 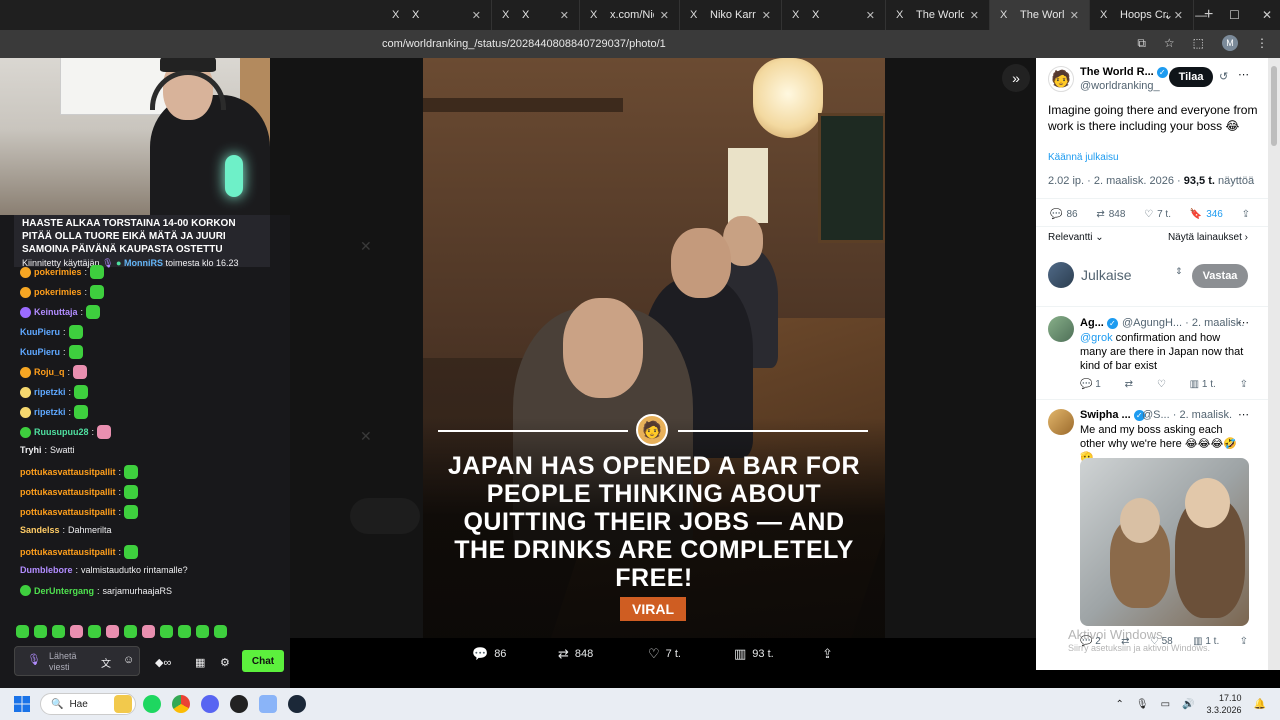 I want to click on photo-views-button: ▥ 93 t., so click(x=754, y=654).